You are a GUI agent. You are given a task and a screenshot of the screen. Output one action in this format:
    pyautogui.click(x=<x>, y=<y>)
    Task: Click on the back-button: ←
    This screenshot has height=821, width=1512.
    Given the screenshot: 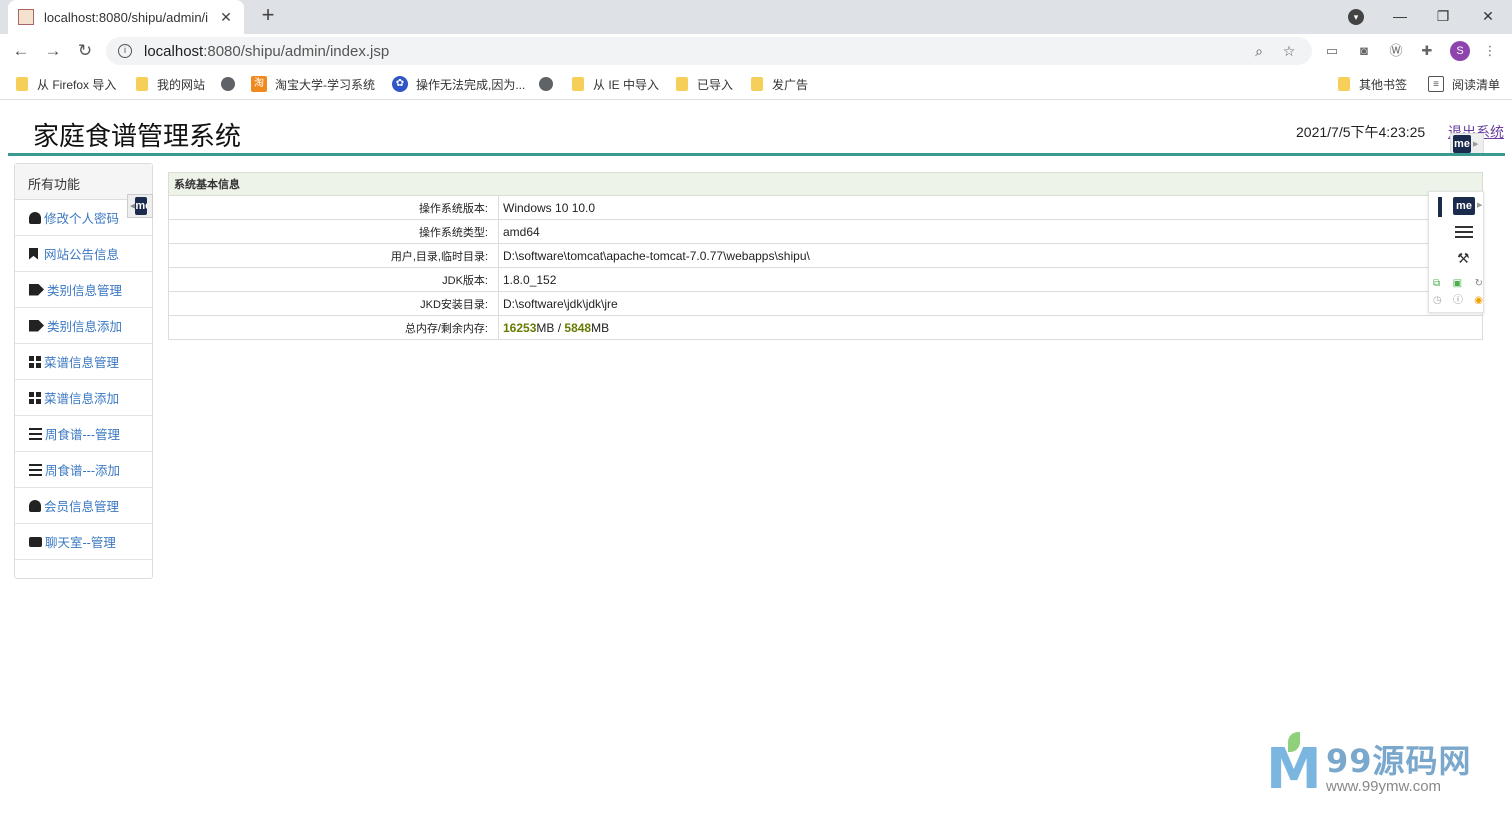 What is the action you would take?
    pyautogui.click(x=21, y=51)
    